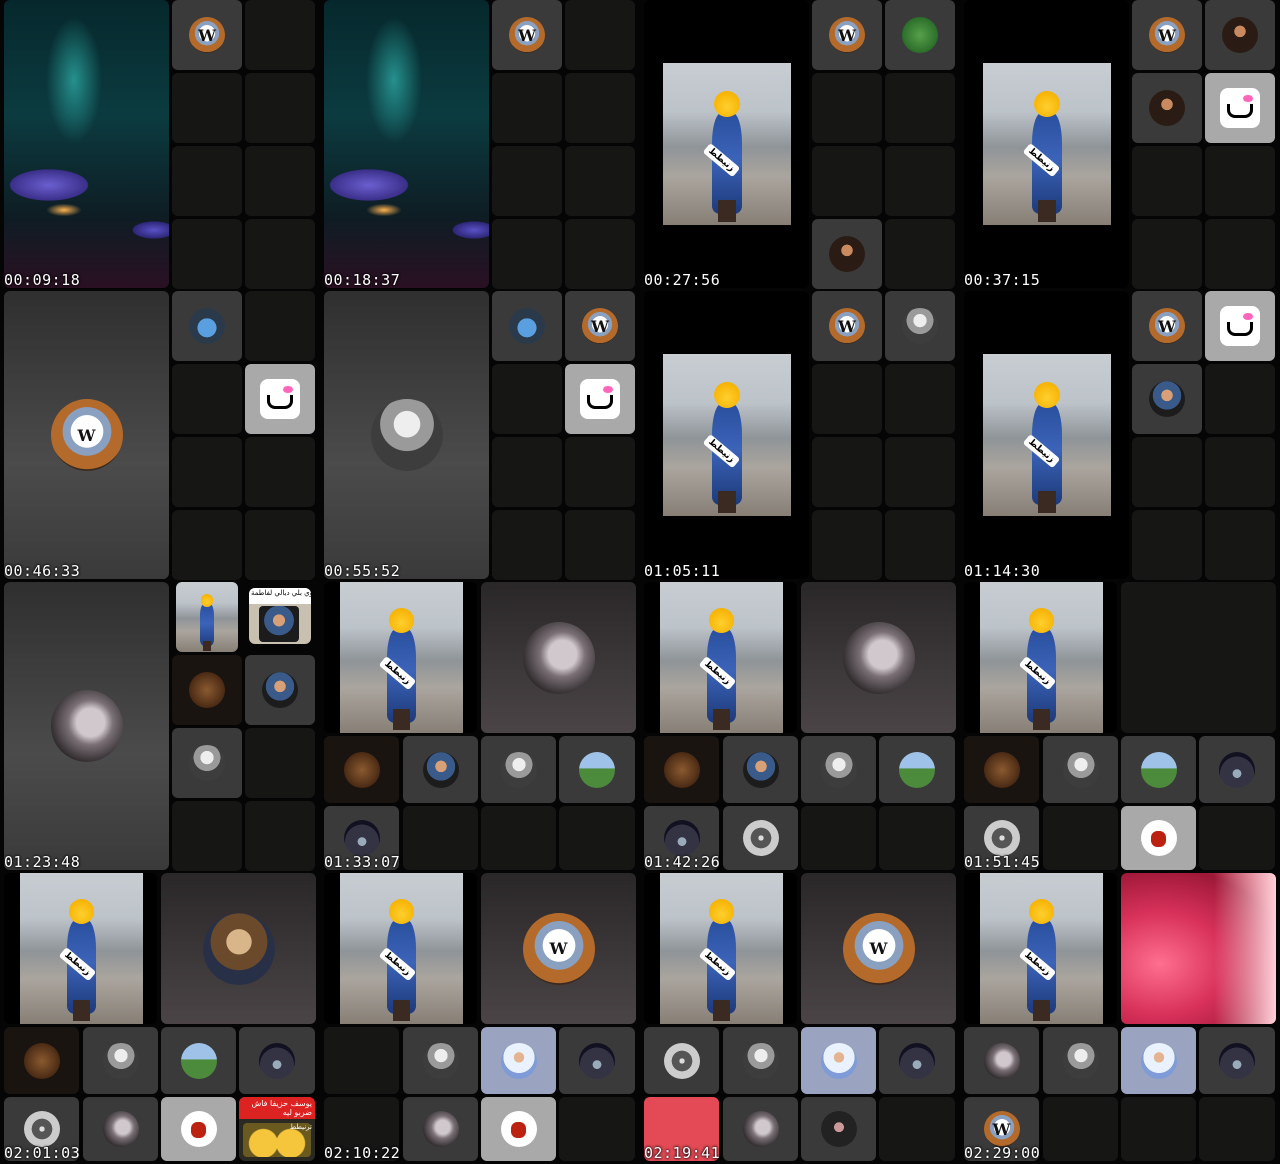  I want to click on frame-11: زنيطط 01:42:26, so click(800, 727).